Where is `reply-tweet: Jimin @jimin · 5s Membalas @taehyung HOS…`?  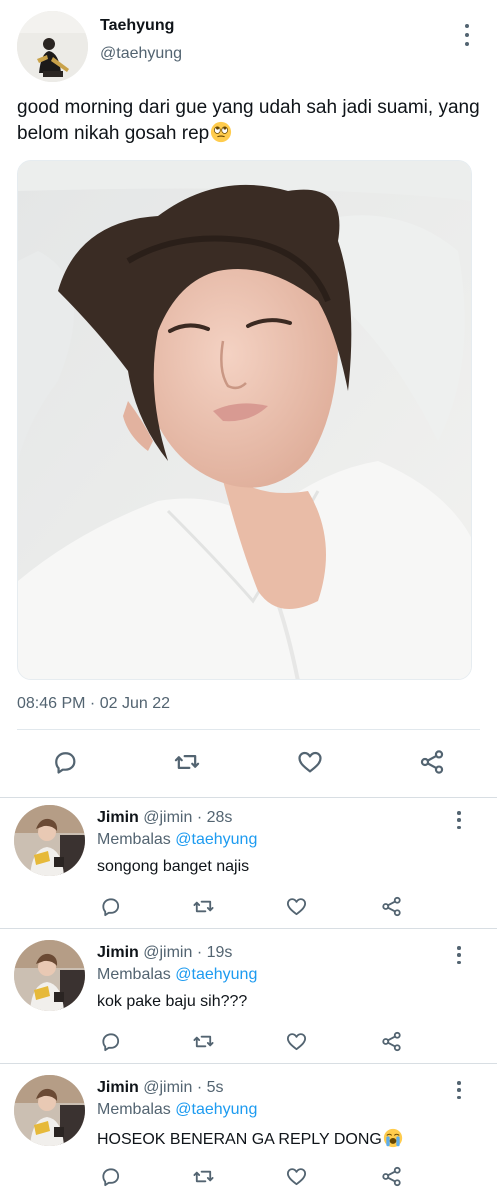 reply-tweet: Jimin @jimin · 5s Membalas @taehyung HOS… is located at coordinates (248, 1133).